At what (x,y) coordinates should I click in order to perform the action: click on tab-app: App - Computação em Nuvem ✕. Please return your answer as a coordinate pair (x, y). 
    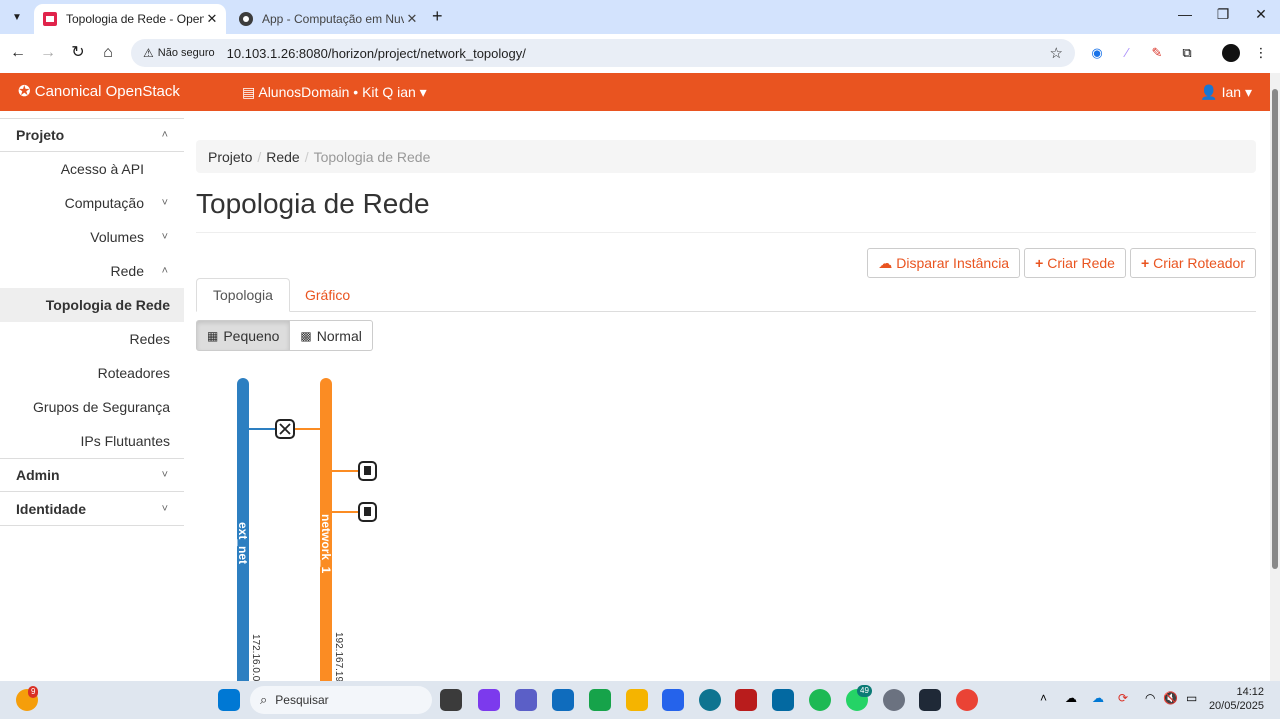
    Looking at the image, I should click on (328, 19).